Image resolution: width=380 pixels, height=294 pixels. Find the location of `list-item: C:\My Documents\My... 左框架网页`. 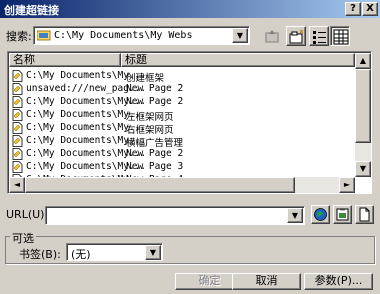

list-item: C:\My Documents\My... 左框架网页 is located at coordinates (180, 115).